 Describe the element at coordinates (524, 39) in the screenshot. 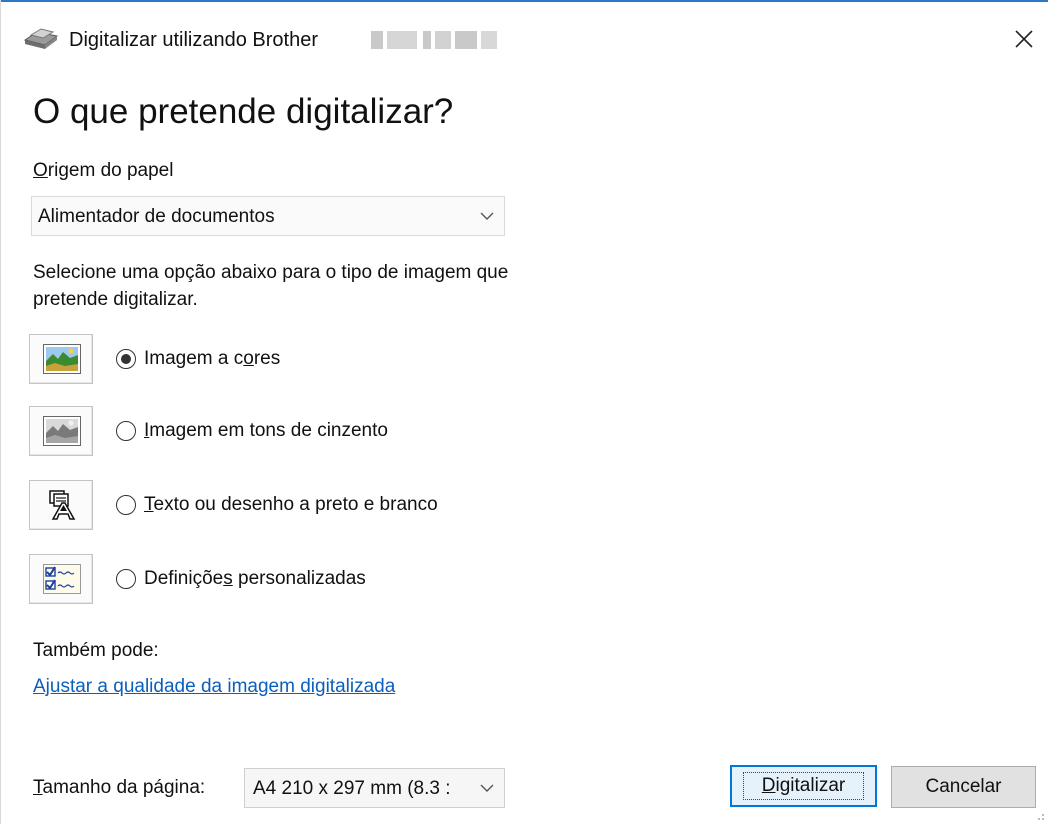

I see `title-bar: Digitalizar utilizando Brother` at that location.